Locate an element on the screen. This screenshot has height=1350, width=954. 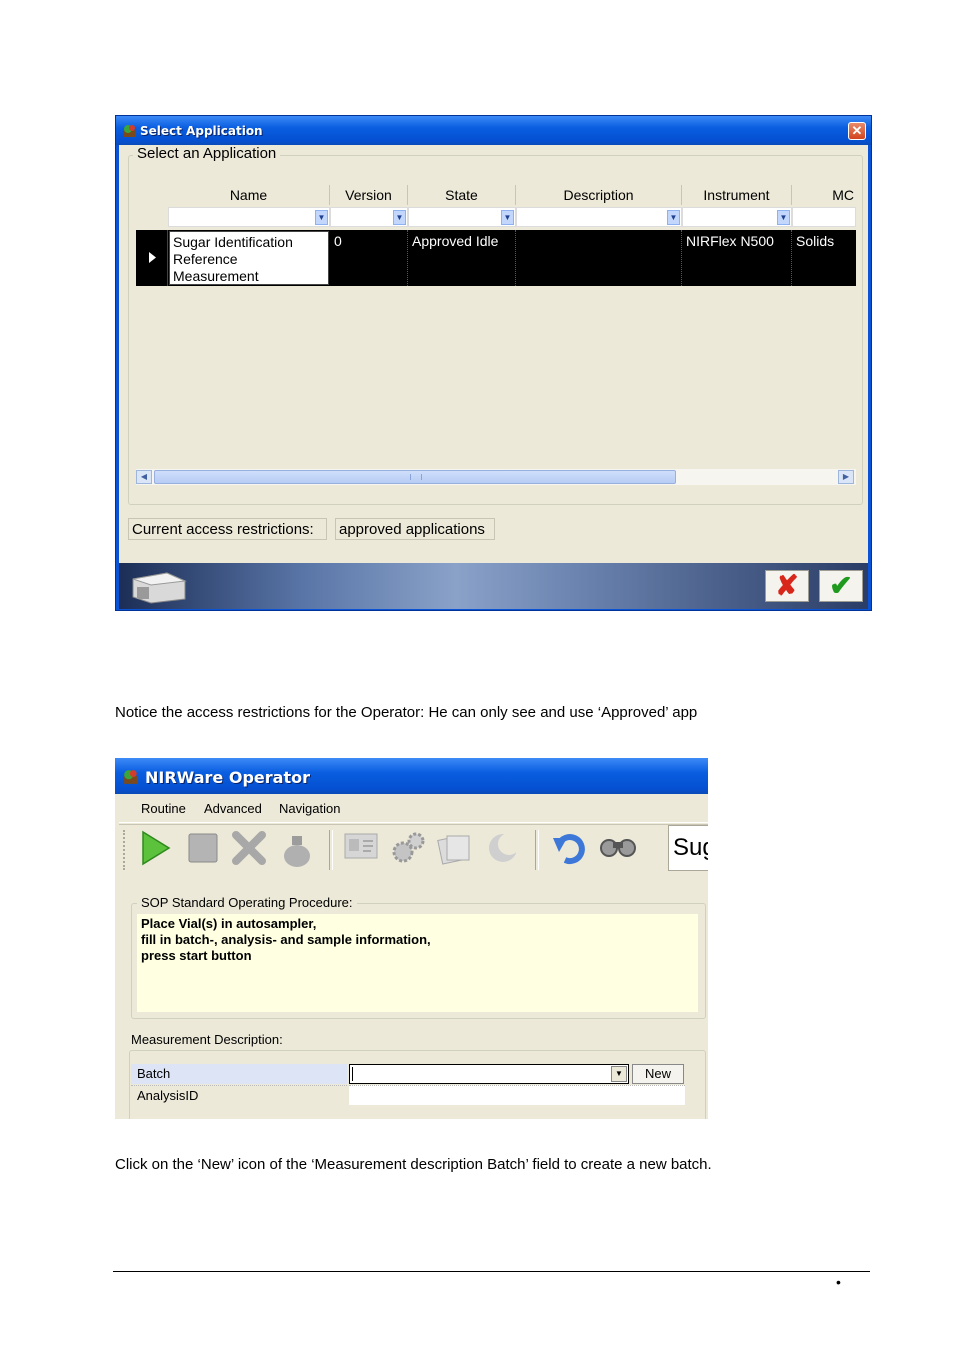
scrollbar-thumb is located at coordinates (415, 477).